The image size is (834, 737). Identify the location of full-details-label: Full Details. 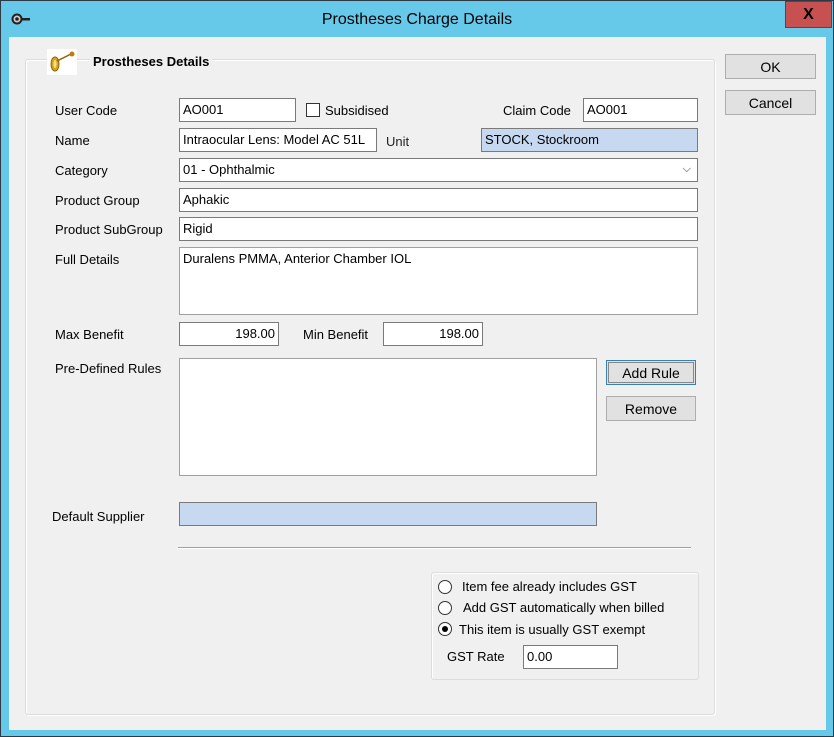
(87, 259).